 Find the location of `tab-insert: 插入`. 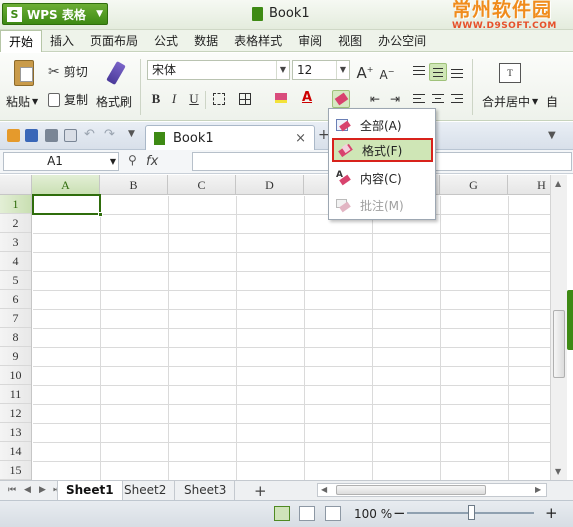

tab-insert: 插入 is located at coordinates (62, 41).